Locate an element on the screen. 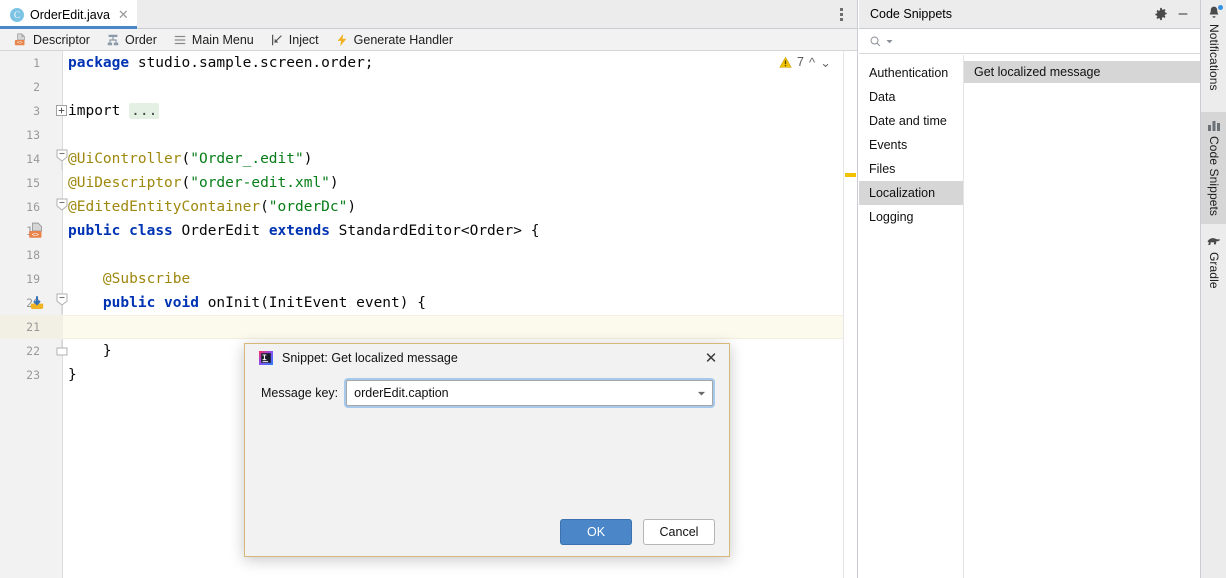 The image size is (1226, 578). cancel-button: Cancel is located at coordinates (679, 532).